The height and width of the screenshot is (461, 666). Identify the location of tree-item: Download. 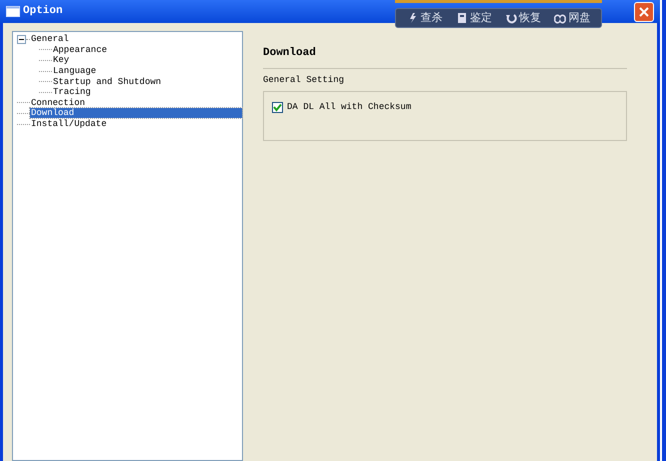
(136, 113).